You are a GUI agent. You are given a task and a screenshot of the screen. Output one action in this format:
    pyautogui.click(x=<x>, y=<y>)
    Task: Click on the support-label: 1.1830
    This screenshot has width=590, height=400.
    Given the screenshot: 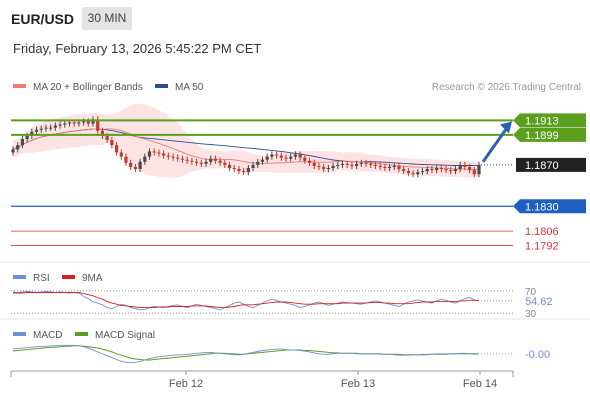 What is the action you would take?
    pyautogui.click(x=542, y=207)
    